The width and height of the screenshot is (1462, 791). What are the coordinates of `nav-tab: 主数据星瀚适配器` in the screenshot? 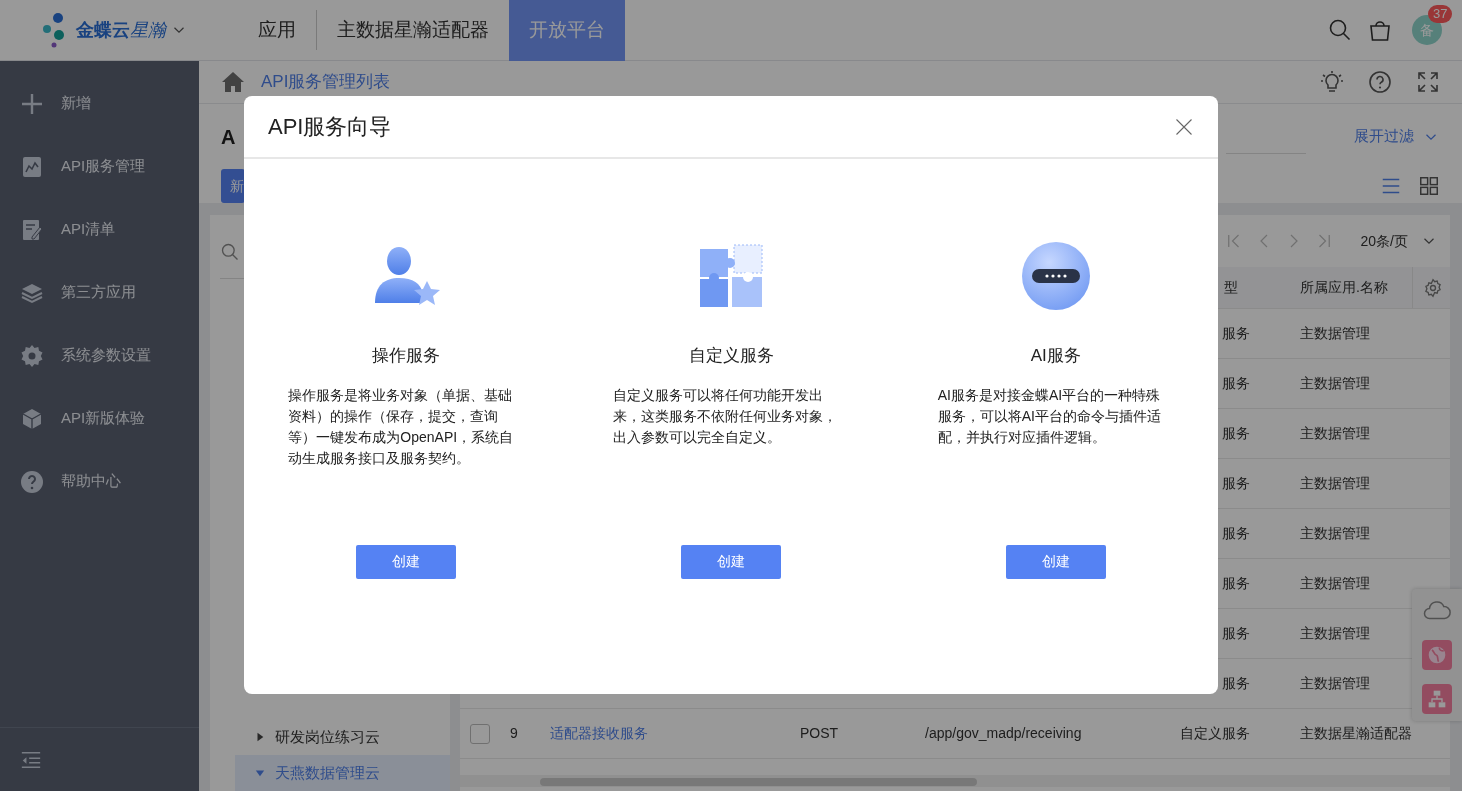 It's located at (413, 30).